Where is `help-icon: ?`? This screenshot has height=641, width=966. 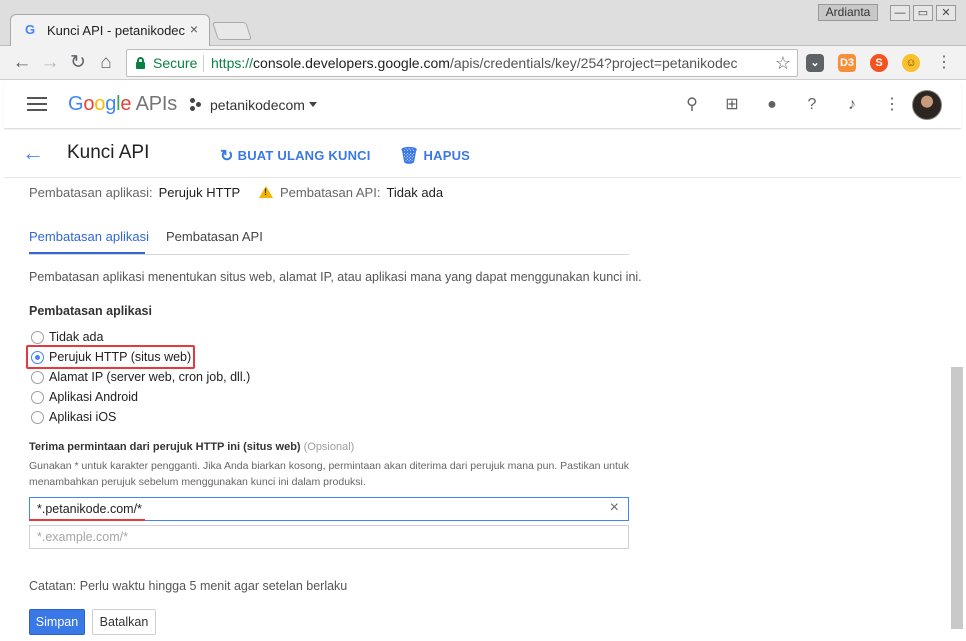
help-icon: ? is located at coordinates (812, 105).